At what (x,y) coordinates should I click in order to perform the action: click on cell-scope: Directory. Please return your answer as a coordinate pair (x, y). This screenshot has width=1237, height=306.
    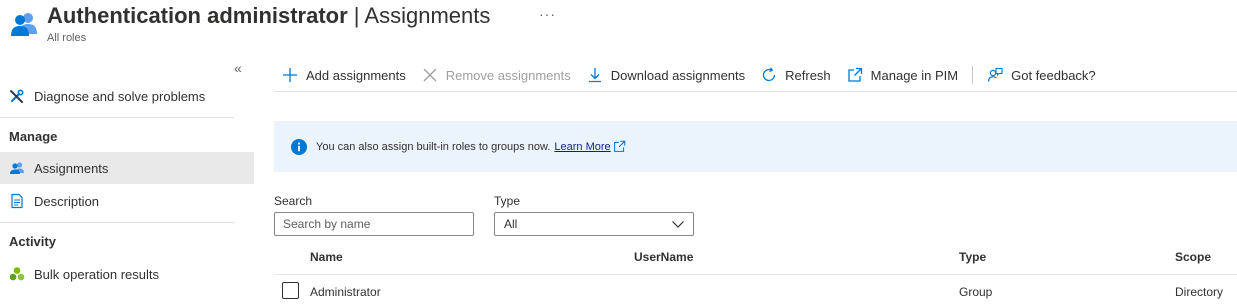
    Looking at the image, I should click on (1199, 292).